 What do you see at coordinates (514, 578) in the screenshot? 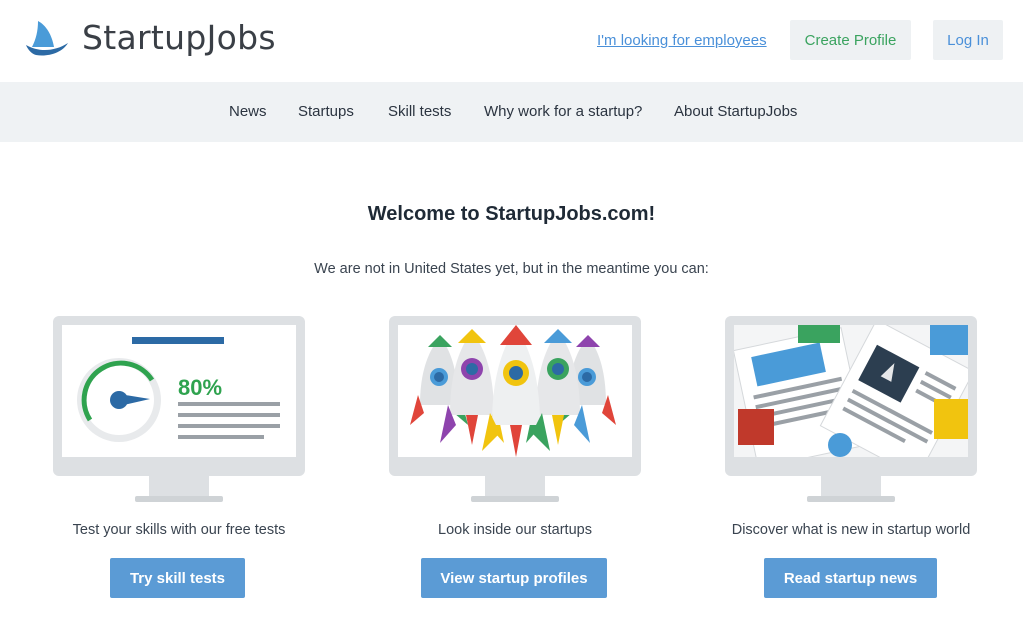
I see `view-startup-profiles-button: View startup profiles` at bounding box center [514, 578].